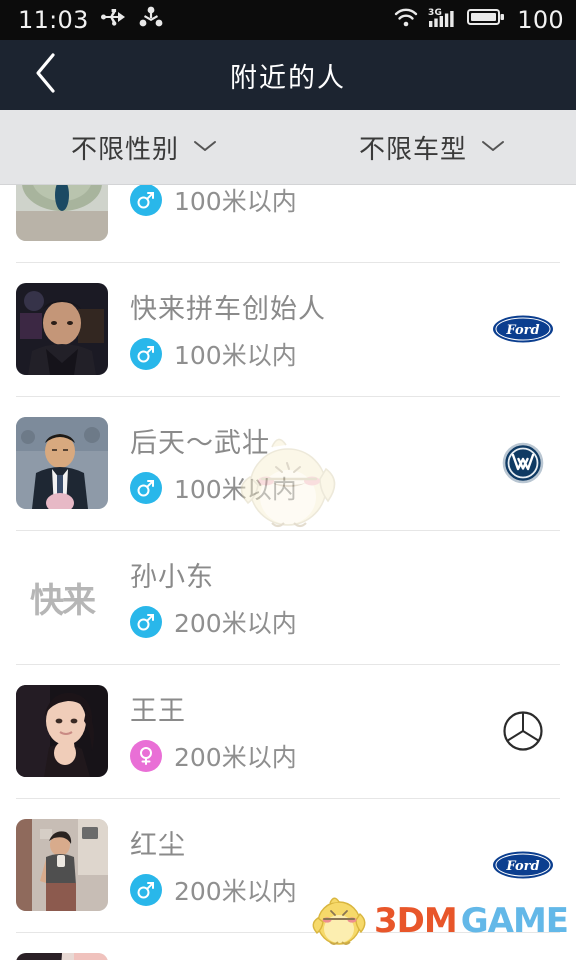 The height and width of the screenshot is (960, 576). Describe the element at coordinates (228, 309) in the screenshot. I see `user-name: 快来拼车创始人` at that location.